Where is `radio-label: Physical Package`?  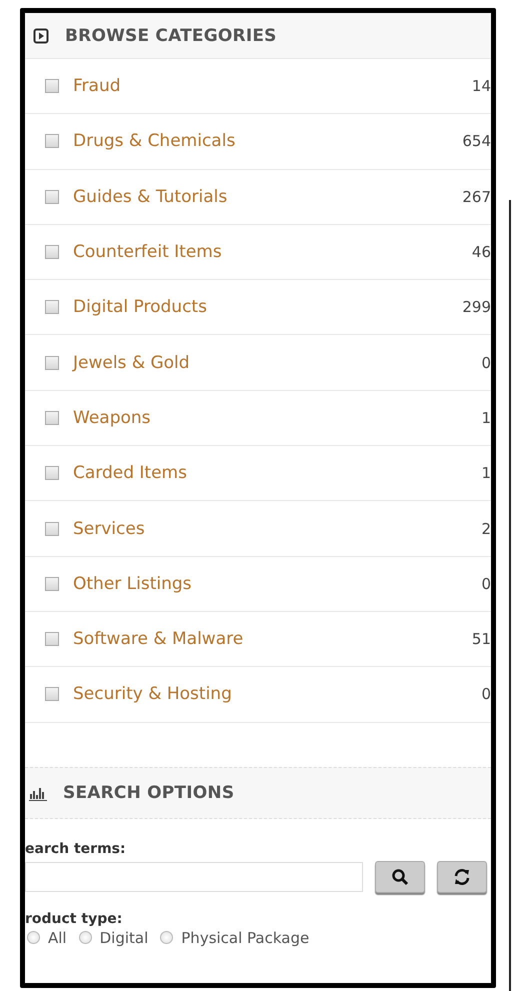
radio-label: Physical Package is located at coordinates (245, 937).